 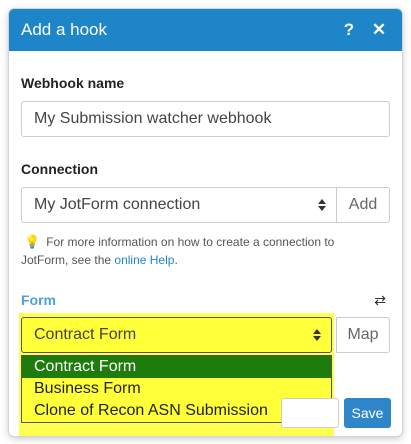 I want to click on dialog-header: Add a hook ? ✕, so click(x=205, y=30).